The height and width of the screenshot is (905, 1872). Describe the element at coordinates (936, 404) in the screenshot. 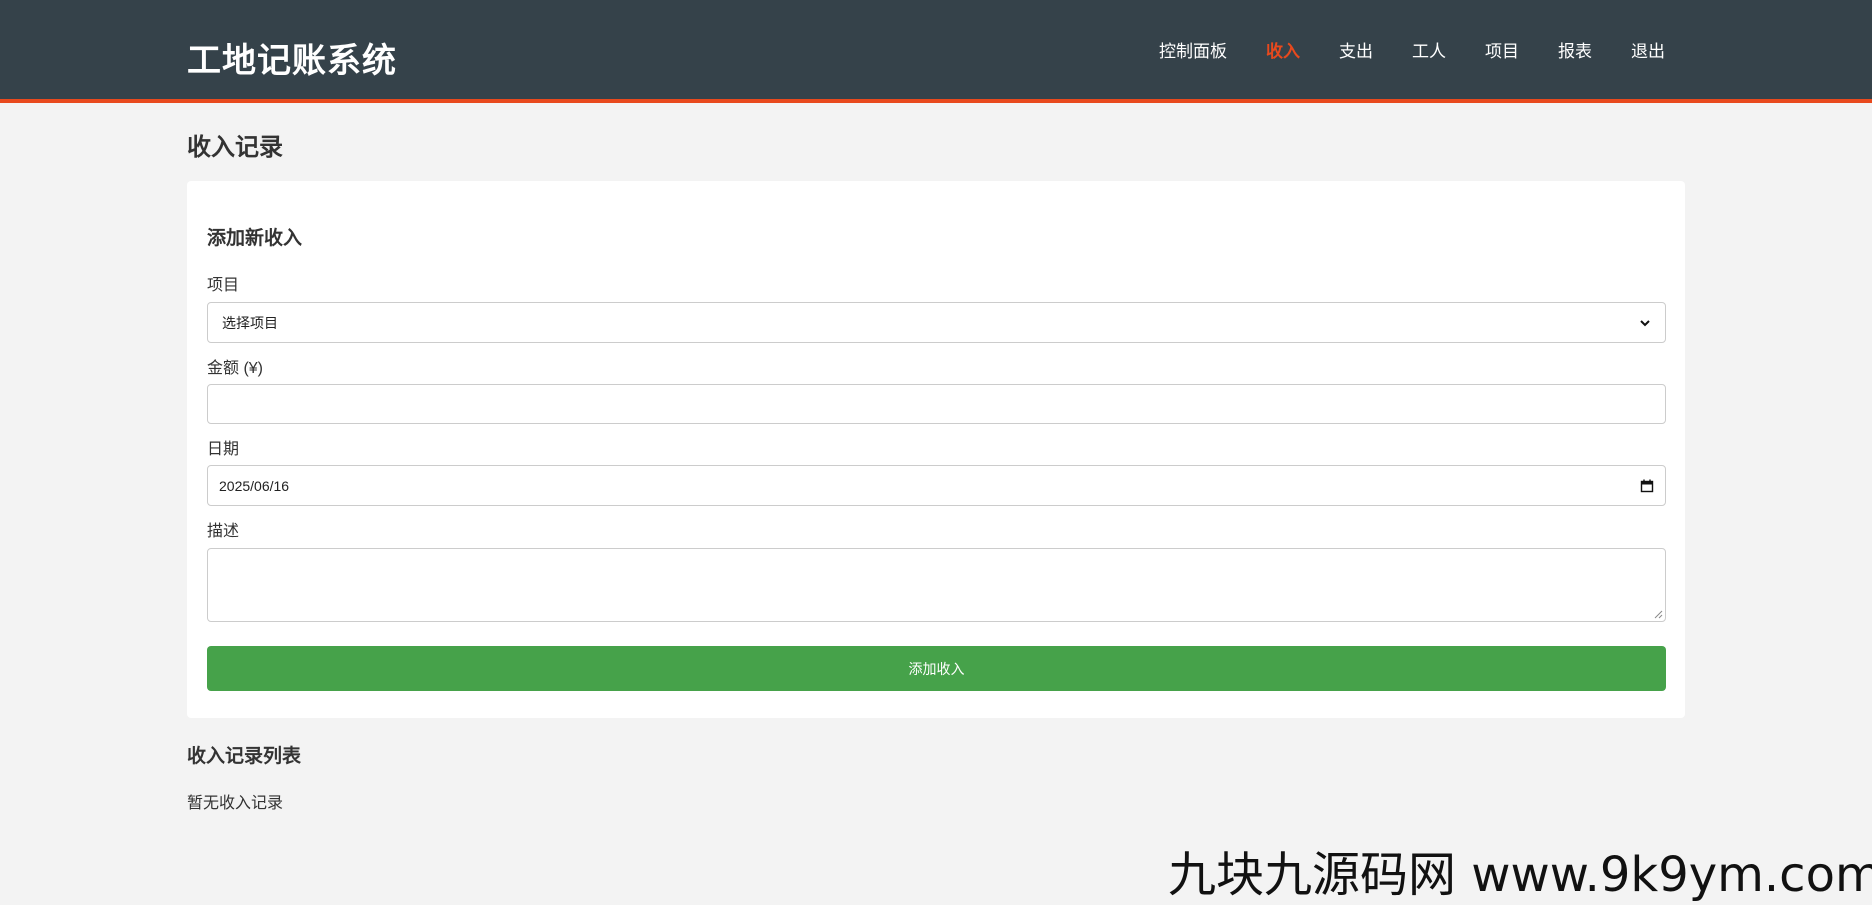

I see `amount-input` at that location.